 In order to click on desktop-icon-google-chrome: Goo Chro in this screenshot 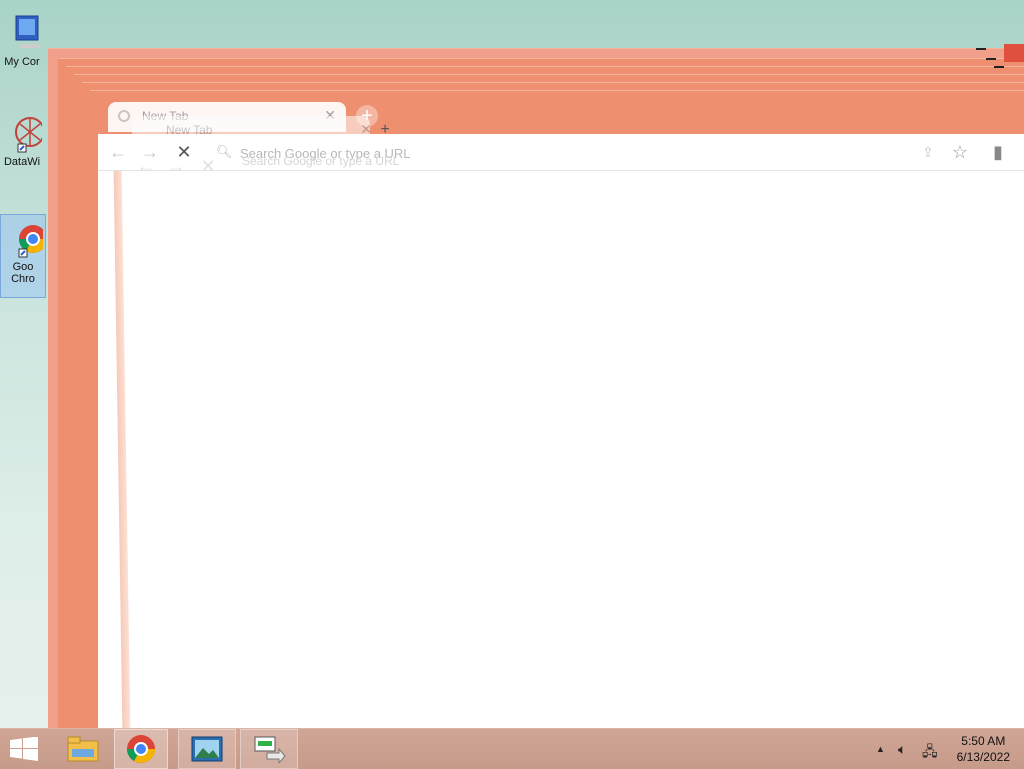, I will do `click(23, 256)`.